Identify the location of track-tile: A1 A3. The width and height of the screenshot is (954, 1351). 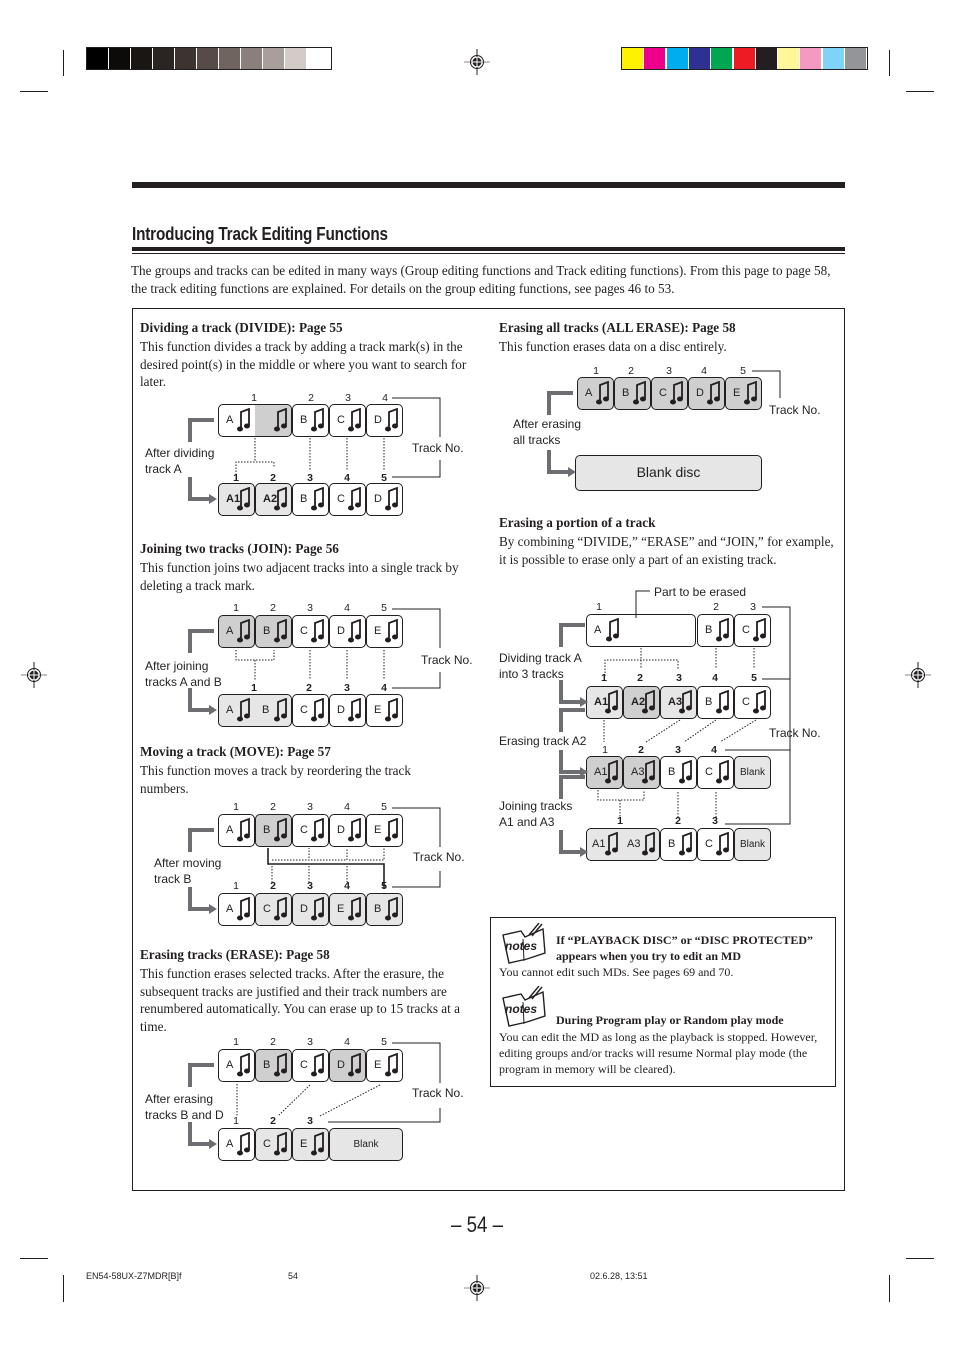
(623, 844).